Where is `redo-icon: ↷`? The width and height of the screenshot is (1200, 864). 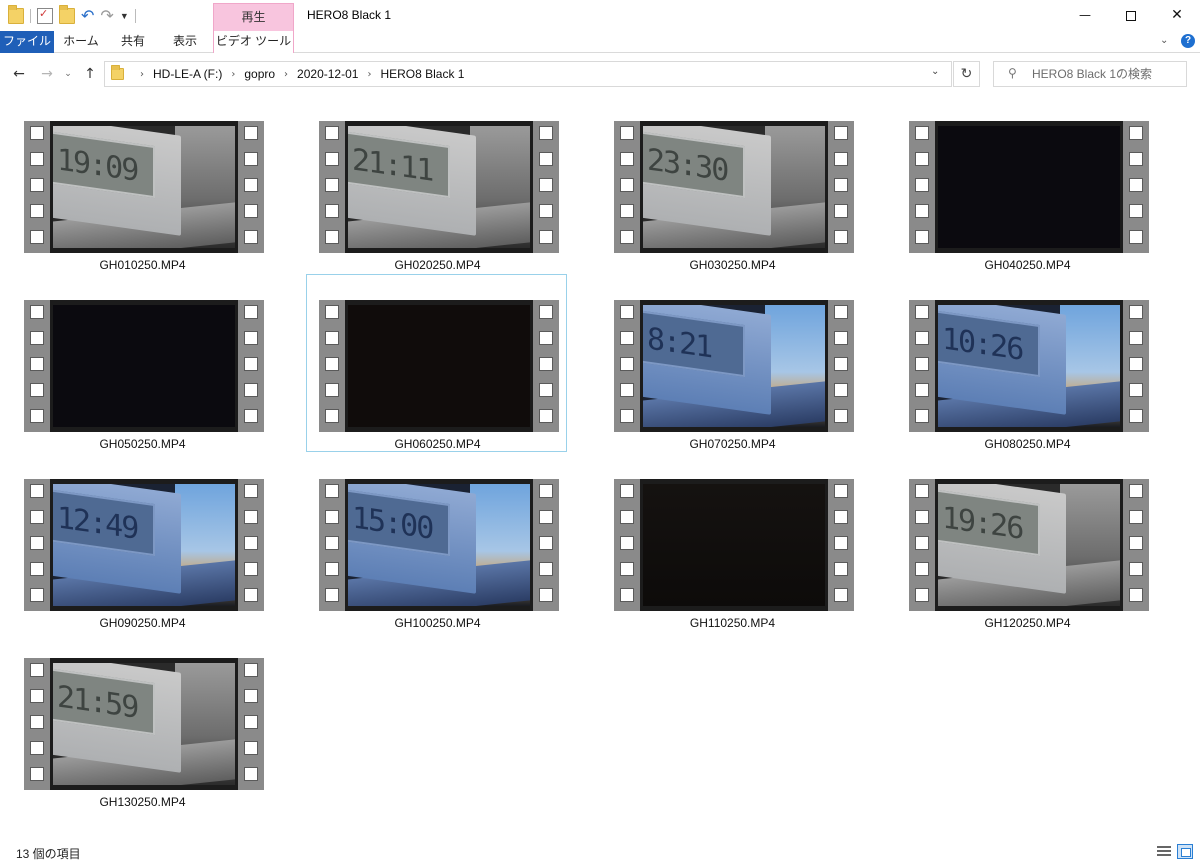
redo-icon: ↷ is located at coordinates (106, 16).